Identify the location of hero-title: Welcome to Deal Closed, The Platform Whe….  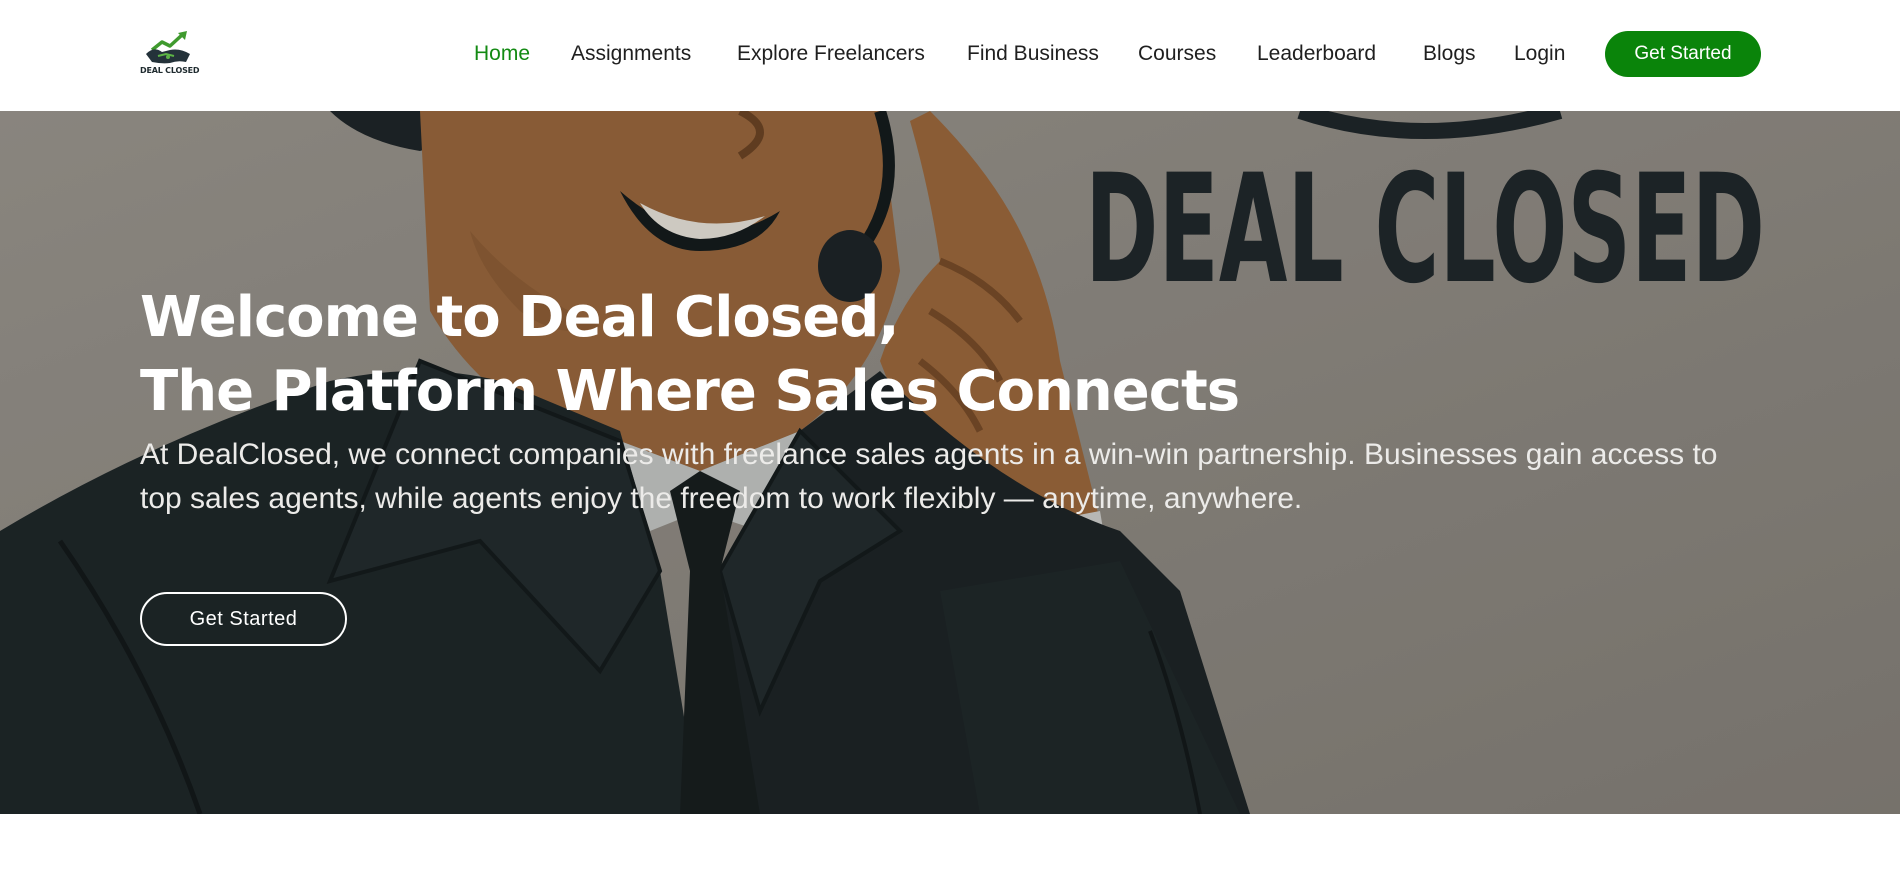
(840, 355).